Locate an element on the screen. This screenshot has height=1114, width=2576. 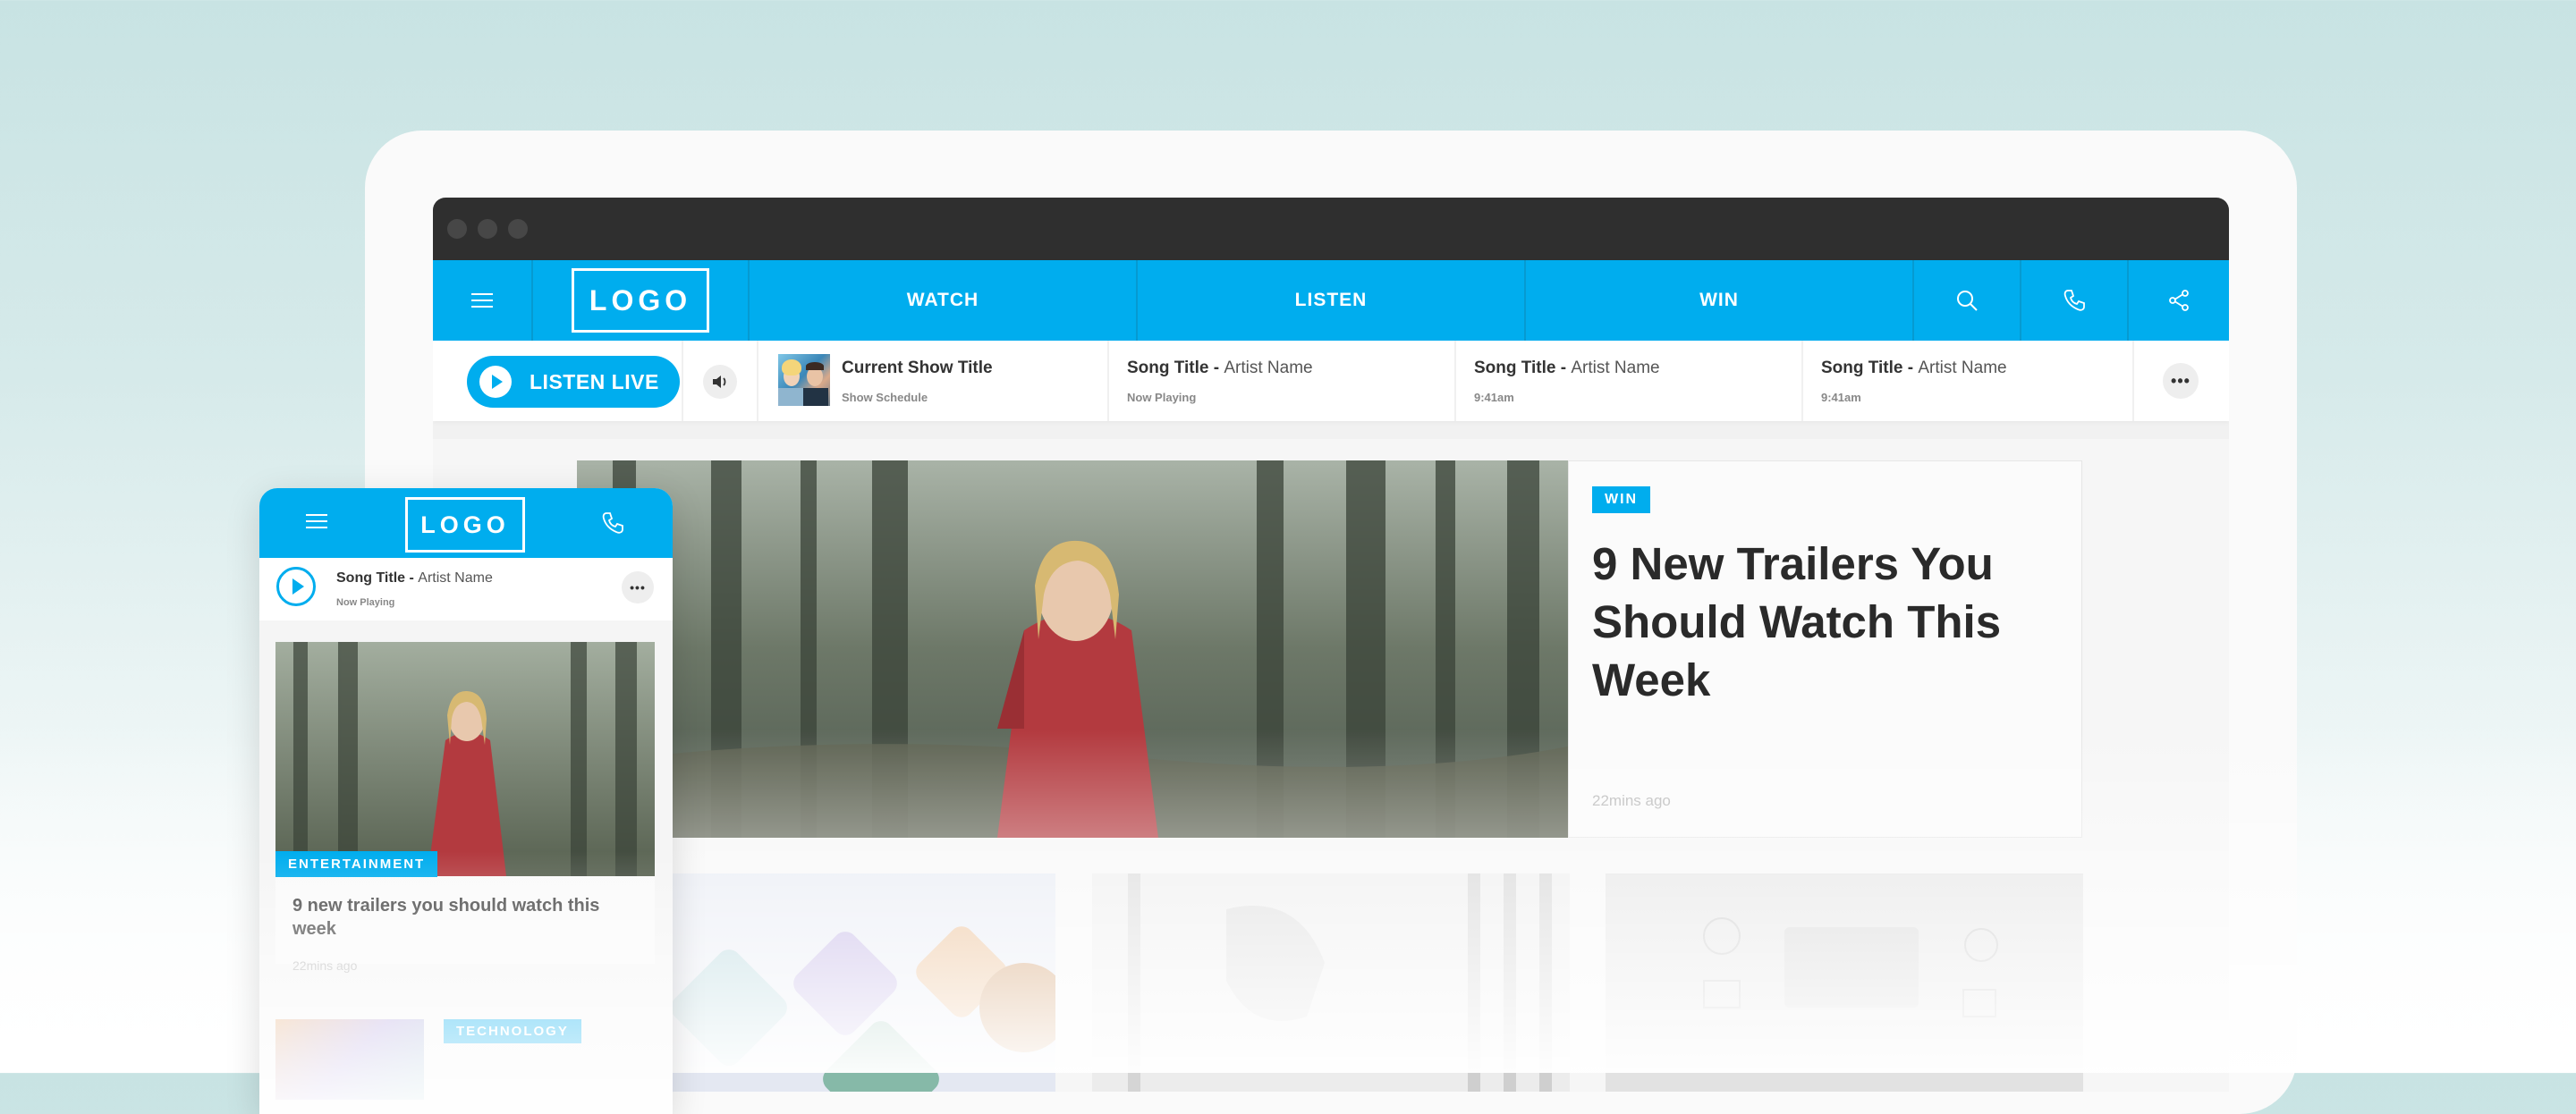
track-3-time: 9:41am is located at coordinates (1841, 398).